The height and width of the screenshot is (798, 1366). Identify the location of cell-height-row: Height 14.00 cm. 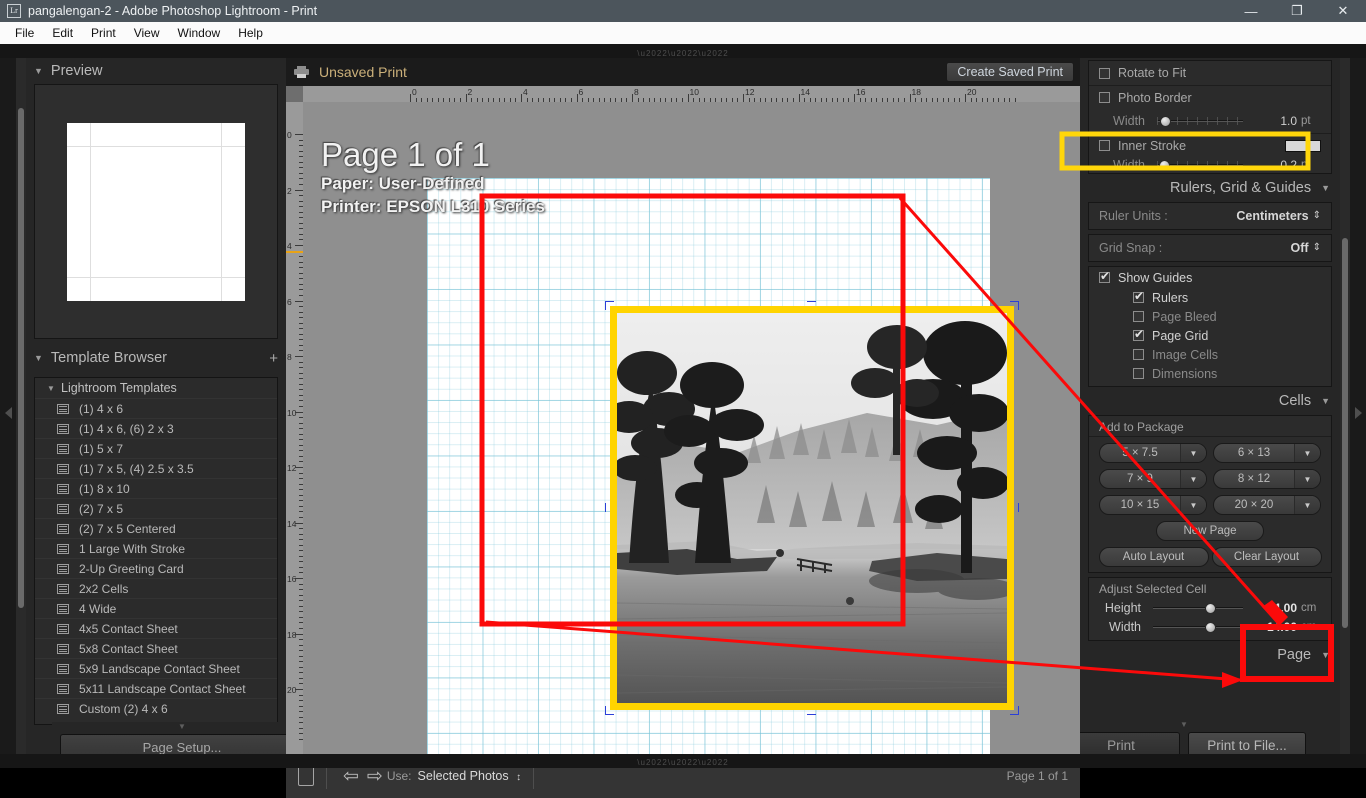
(1210, 607).